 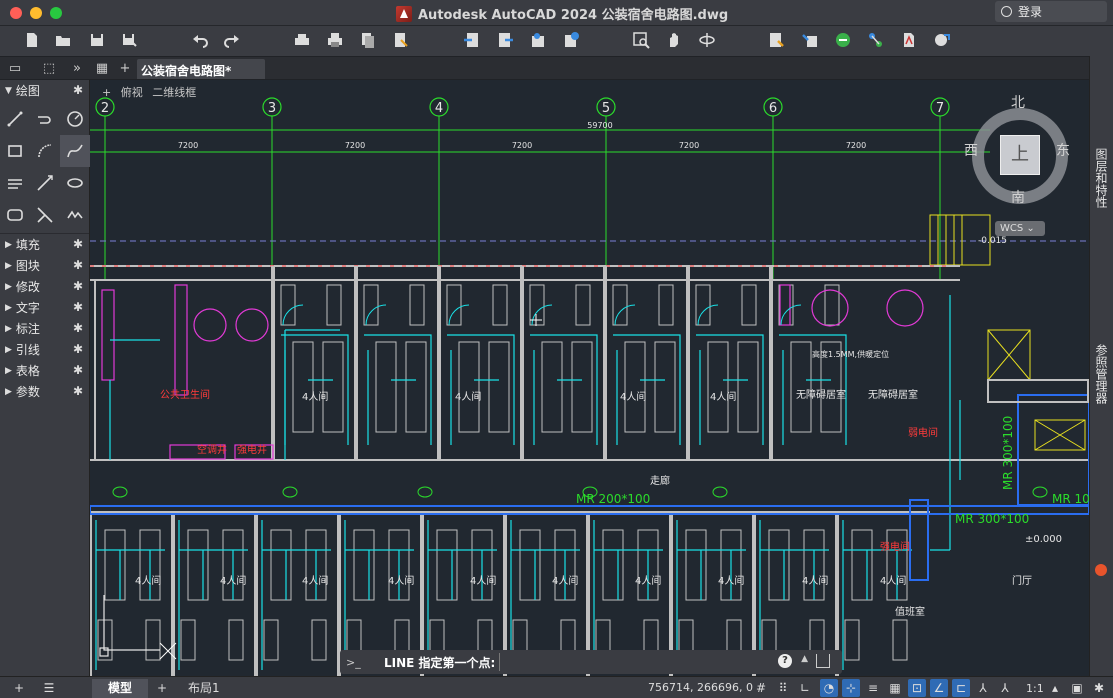 What do you see at coordinates (125, 69) in the screenshot?
I see `new-tab-icon: +` at bounding box center [125, 69].